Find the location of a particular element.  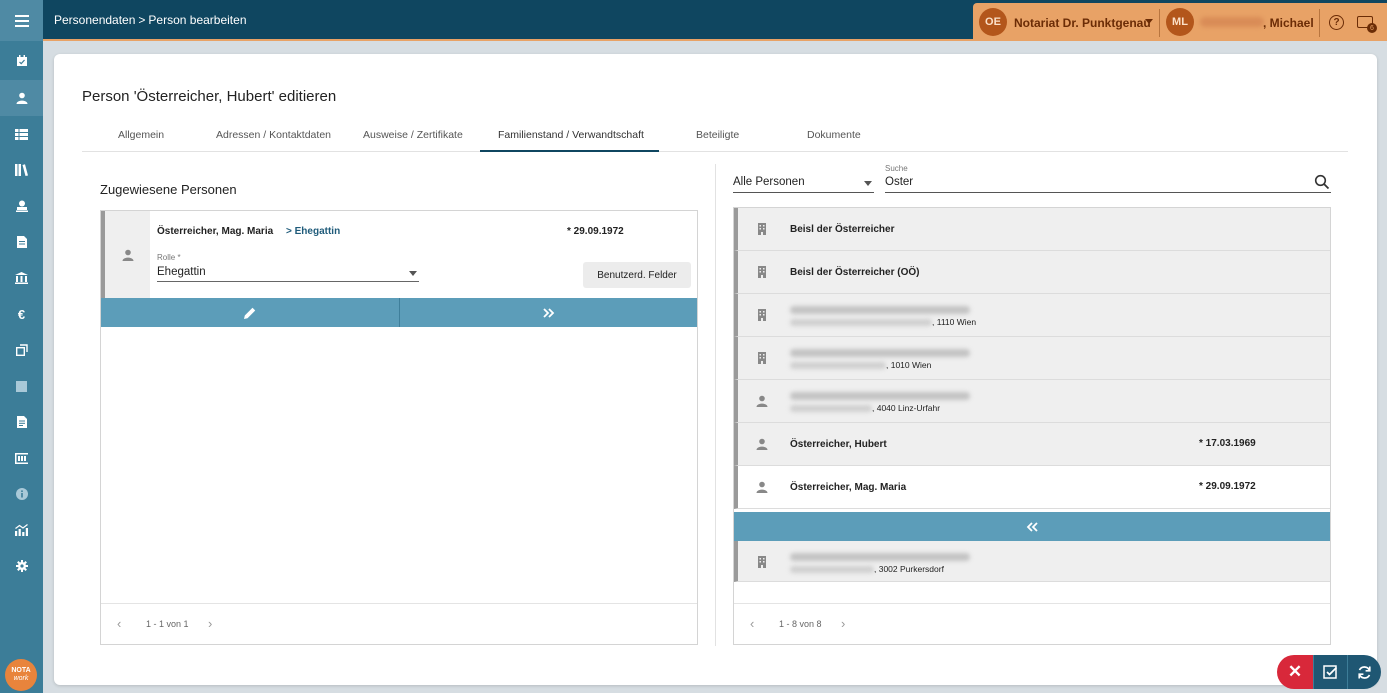

result-row: , 1010 Wien is located at coordinates (1032, 358).